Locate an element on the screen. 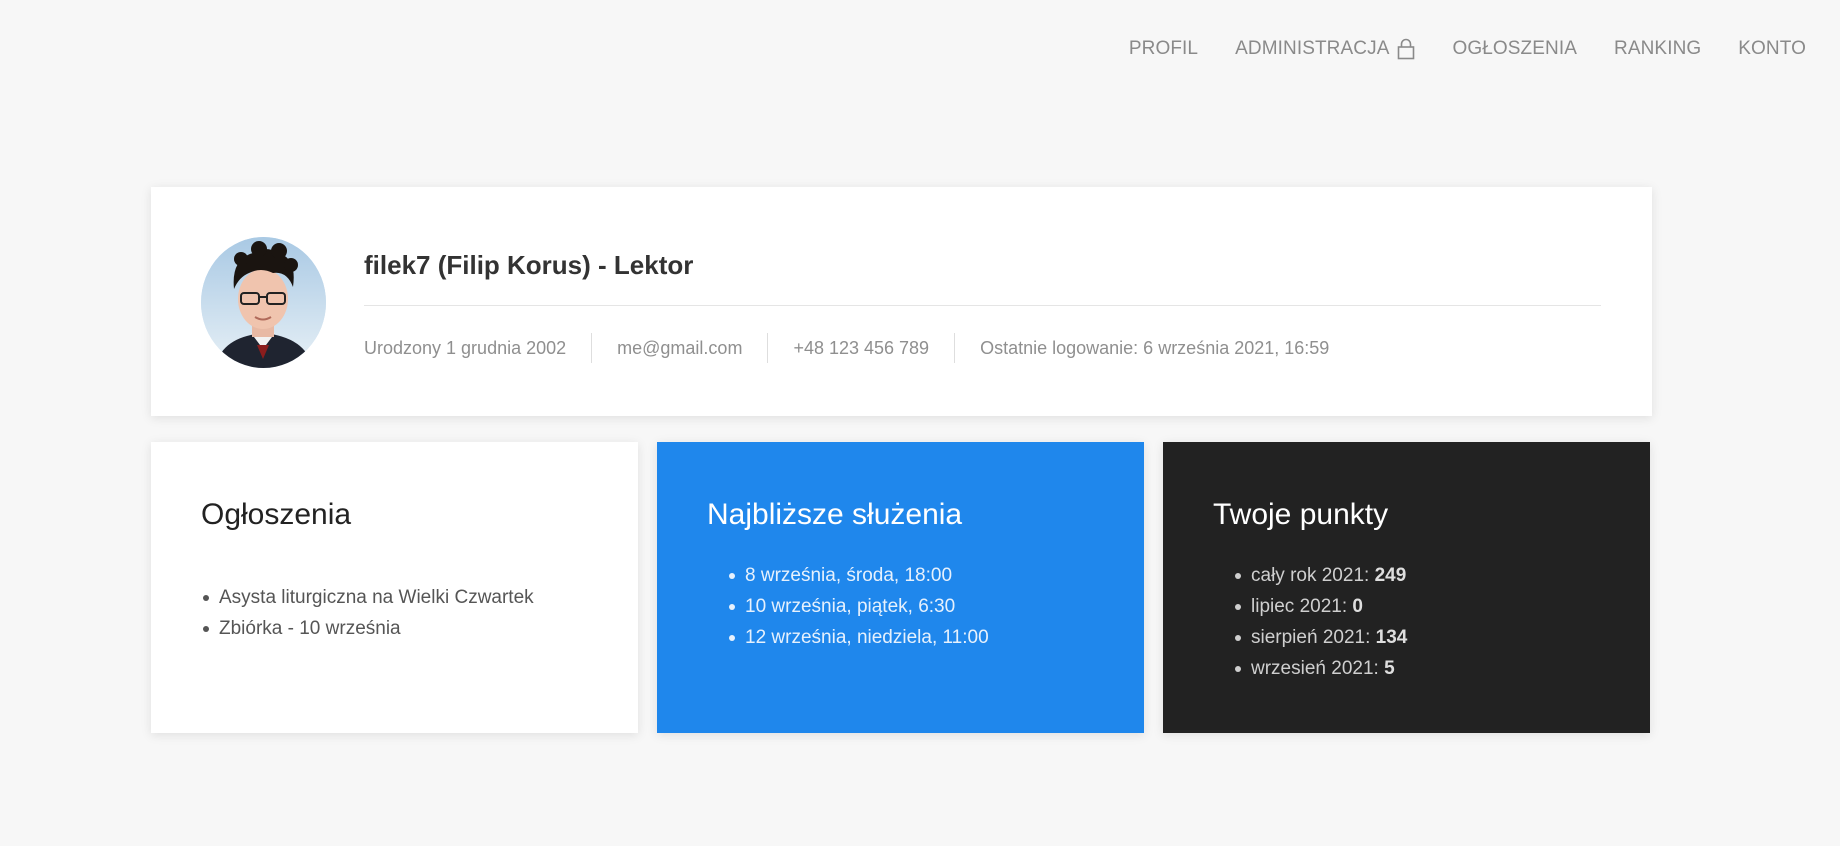 Image resolution: width=1840 pixels, height=846 pixels. service-item: 10 września, piątek, 6:30 is located at coordinates (910, 606).